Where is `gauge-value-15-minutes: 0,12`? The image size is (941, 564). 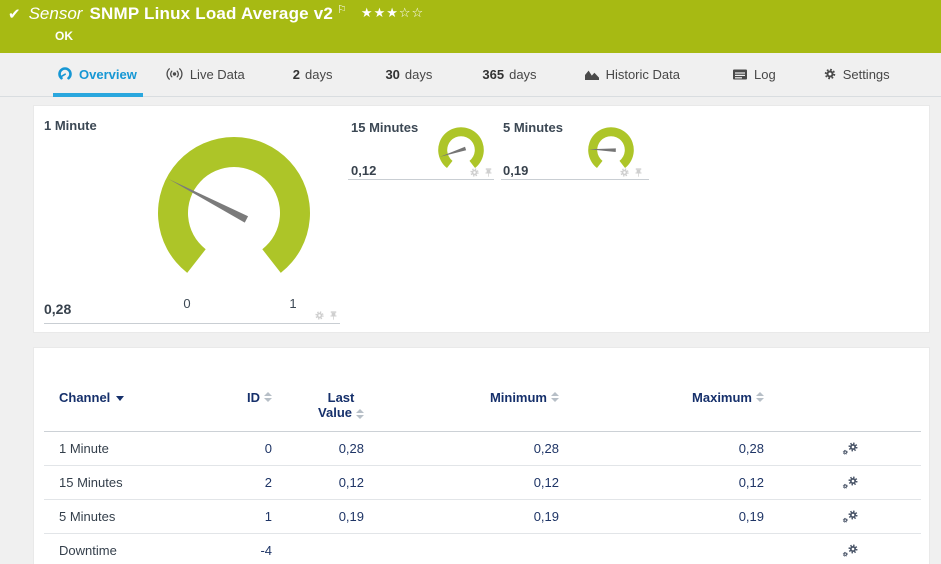
gauge-value-15-minutes: 0,12 is located at coordinates (364, 170).